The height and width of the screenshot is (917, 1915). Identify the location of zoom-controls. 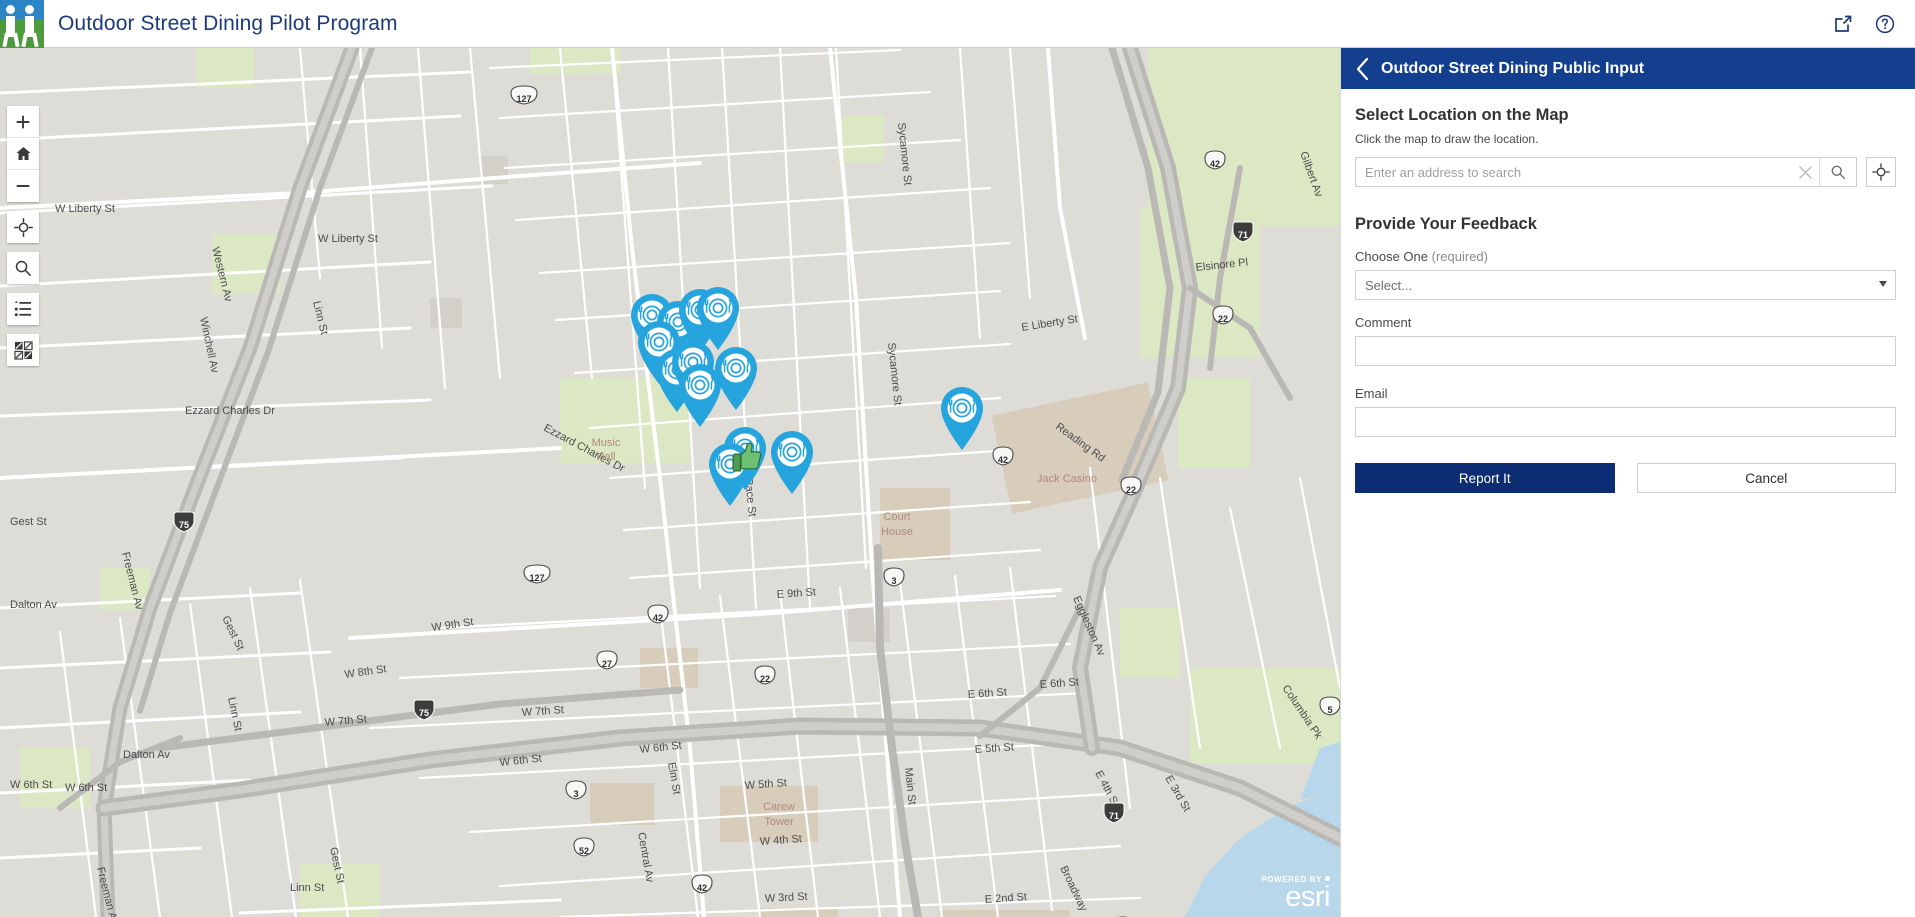
(23, 154).